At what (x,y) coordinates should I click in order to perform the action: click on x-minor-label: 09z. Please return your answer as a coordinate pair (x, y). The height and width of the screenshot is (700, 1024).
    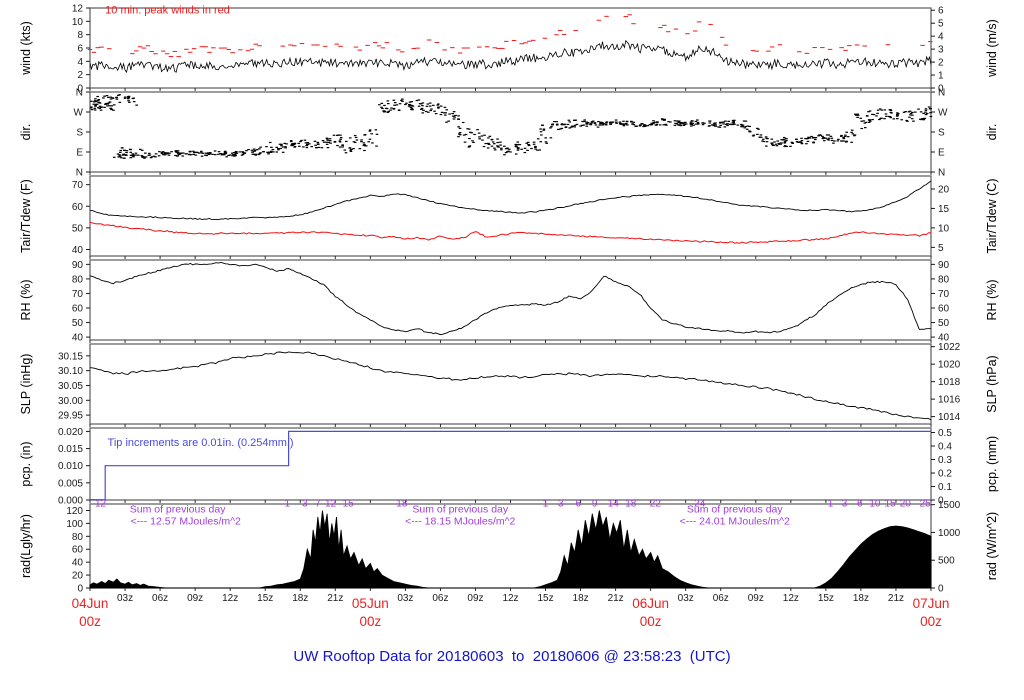
    Looking at the image, I should click on (475, 598).